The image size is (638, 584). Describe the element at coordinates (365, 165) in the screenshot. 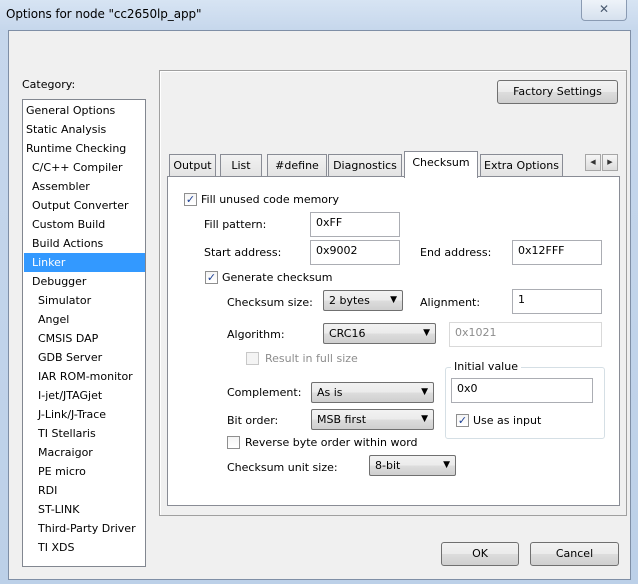

I see `tab-diagnostics: Diagnostics` at that location.